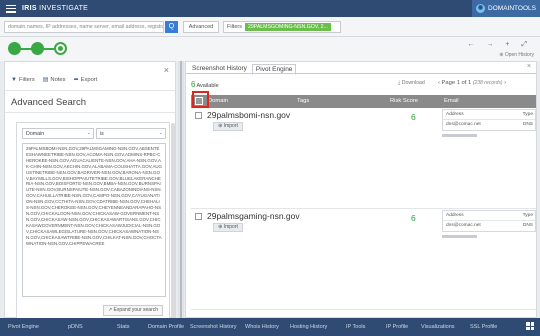 Image resolution: width=540 pixels, height=336 pixels. What do you see at coordinates (397, 327) in the screenshot?
I see `tab-ip-profile: IP Profile` at bounding box center [397, 327].